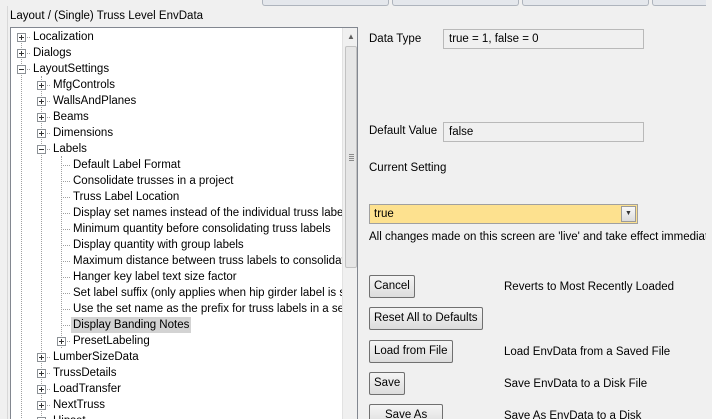  I want to click on current-setting-value: true, so click(384, 214).